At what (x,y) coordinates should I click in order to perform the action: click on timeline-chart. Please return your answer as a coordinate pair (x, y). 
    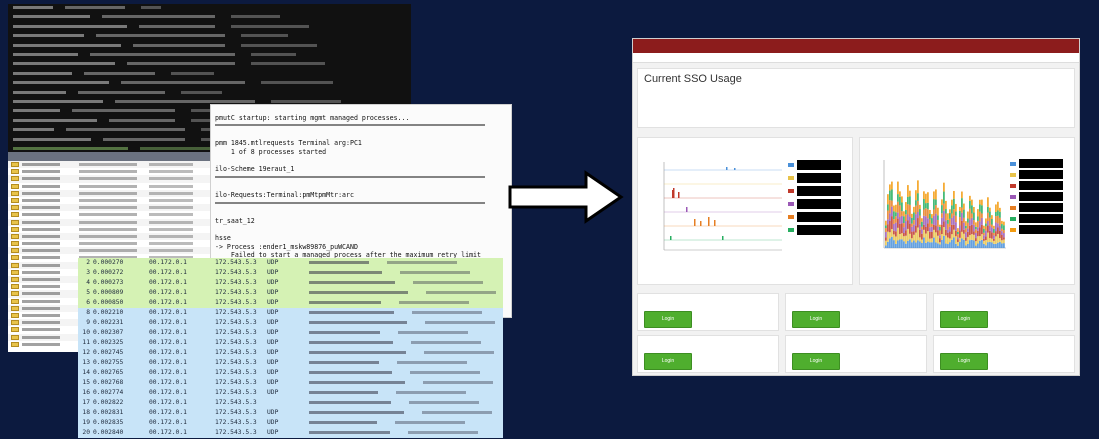
    Looking at the image, I should click on (722, 206).